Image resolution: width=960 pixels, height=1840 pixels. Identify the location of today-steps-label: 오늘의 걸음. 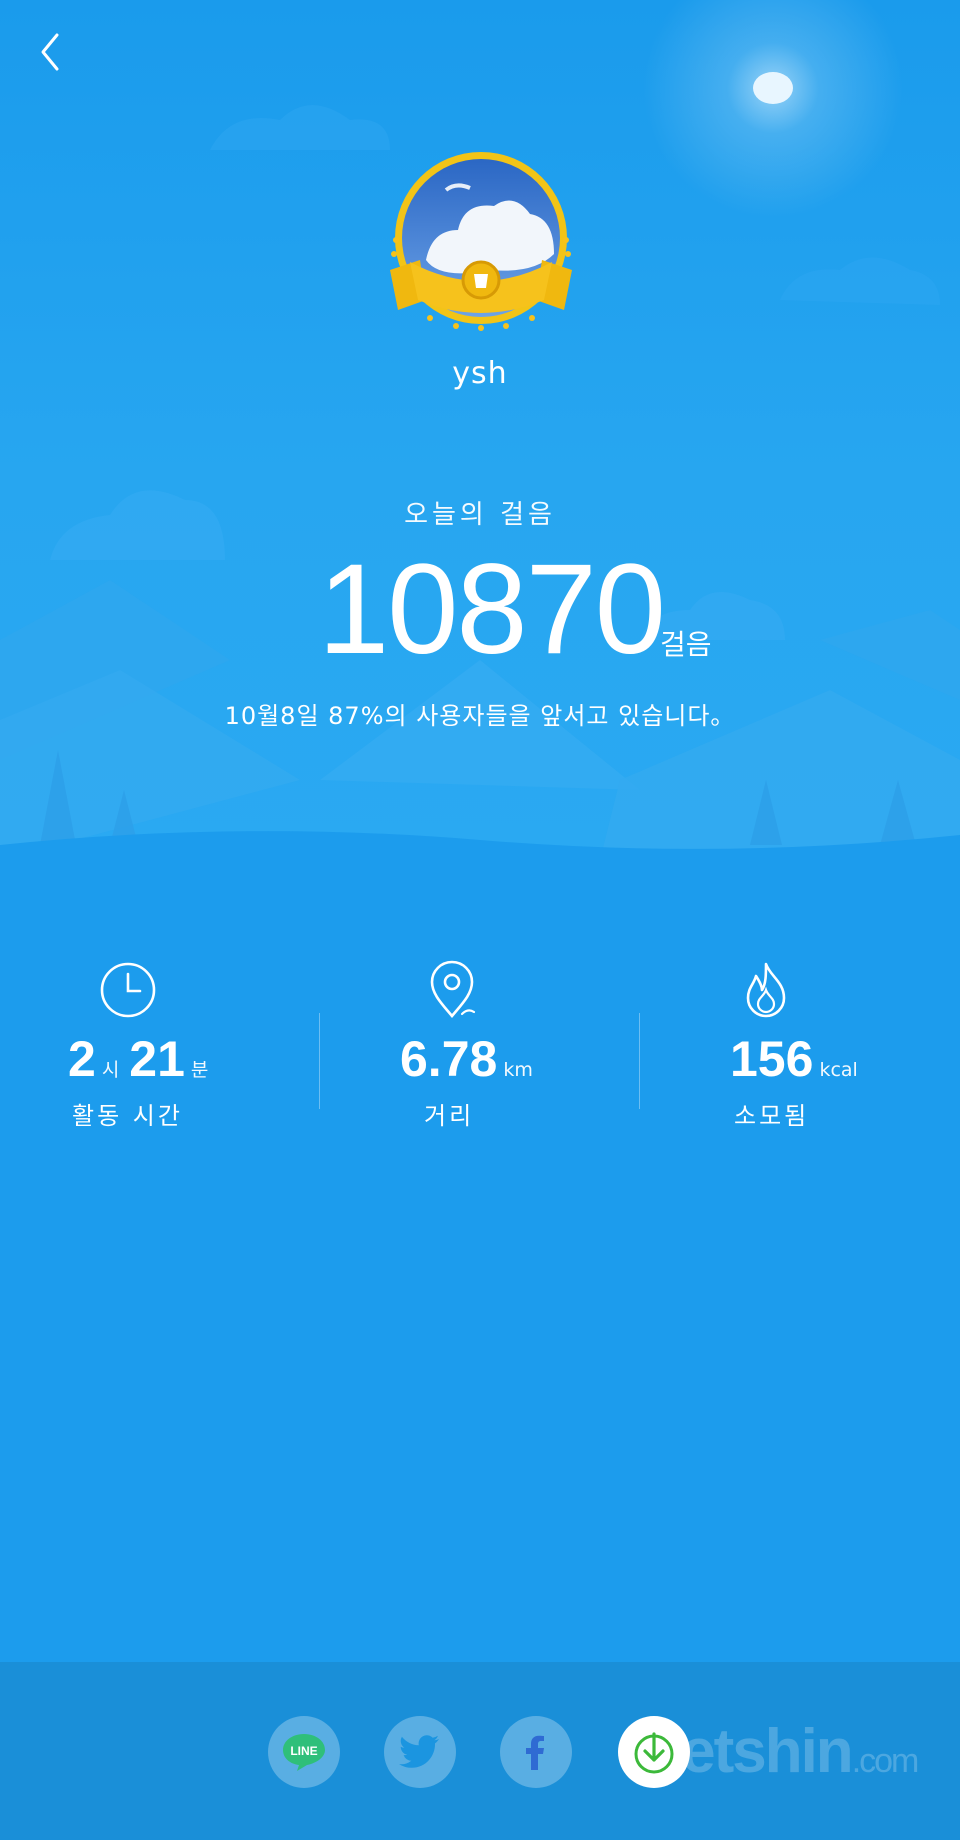
(480, 515).